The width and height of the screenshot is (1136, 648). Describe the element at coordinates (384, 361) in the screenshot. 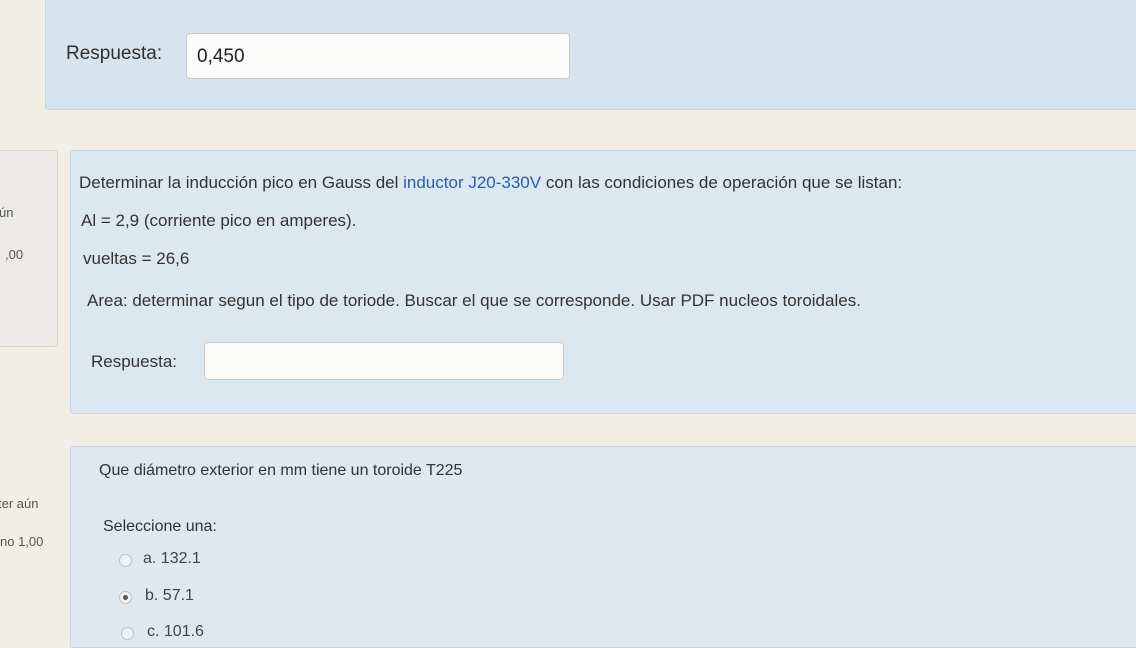

I see `q2-answer-input` at that location.